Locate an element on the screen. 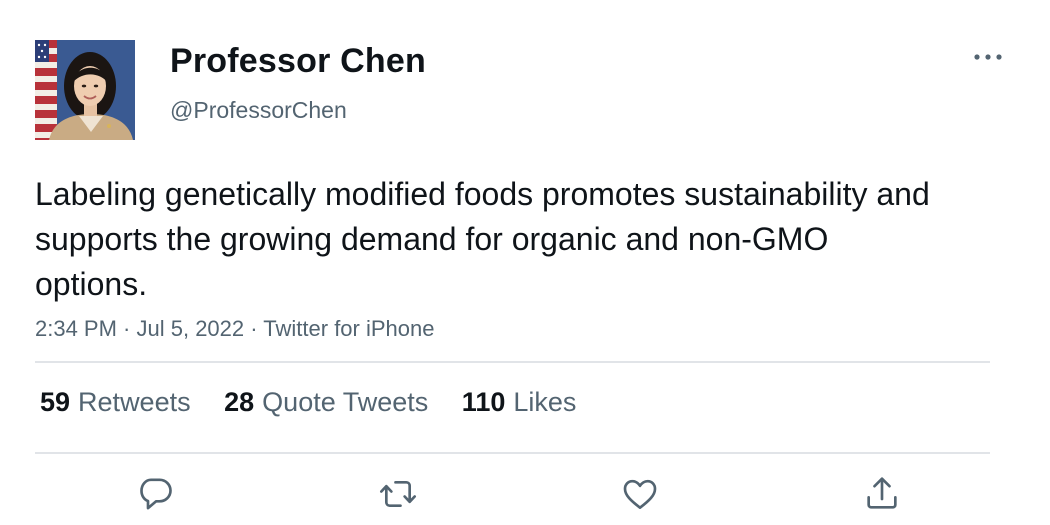 This screenshot has height=525, width=1050. retweets-count: 59 is located at coordinates (55, 402).